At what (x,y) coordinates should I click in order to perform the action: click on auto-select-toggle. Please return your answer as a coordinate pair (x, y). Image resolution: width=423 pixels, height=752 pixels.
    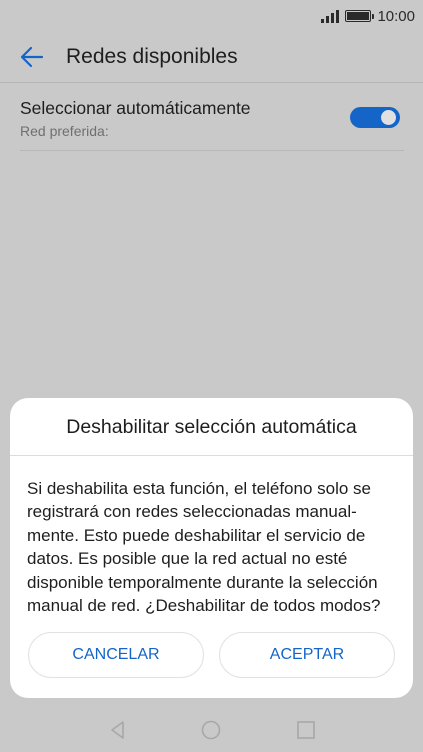
    Looking at the image, I should click on (375, 117).